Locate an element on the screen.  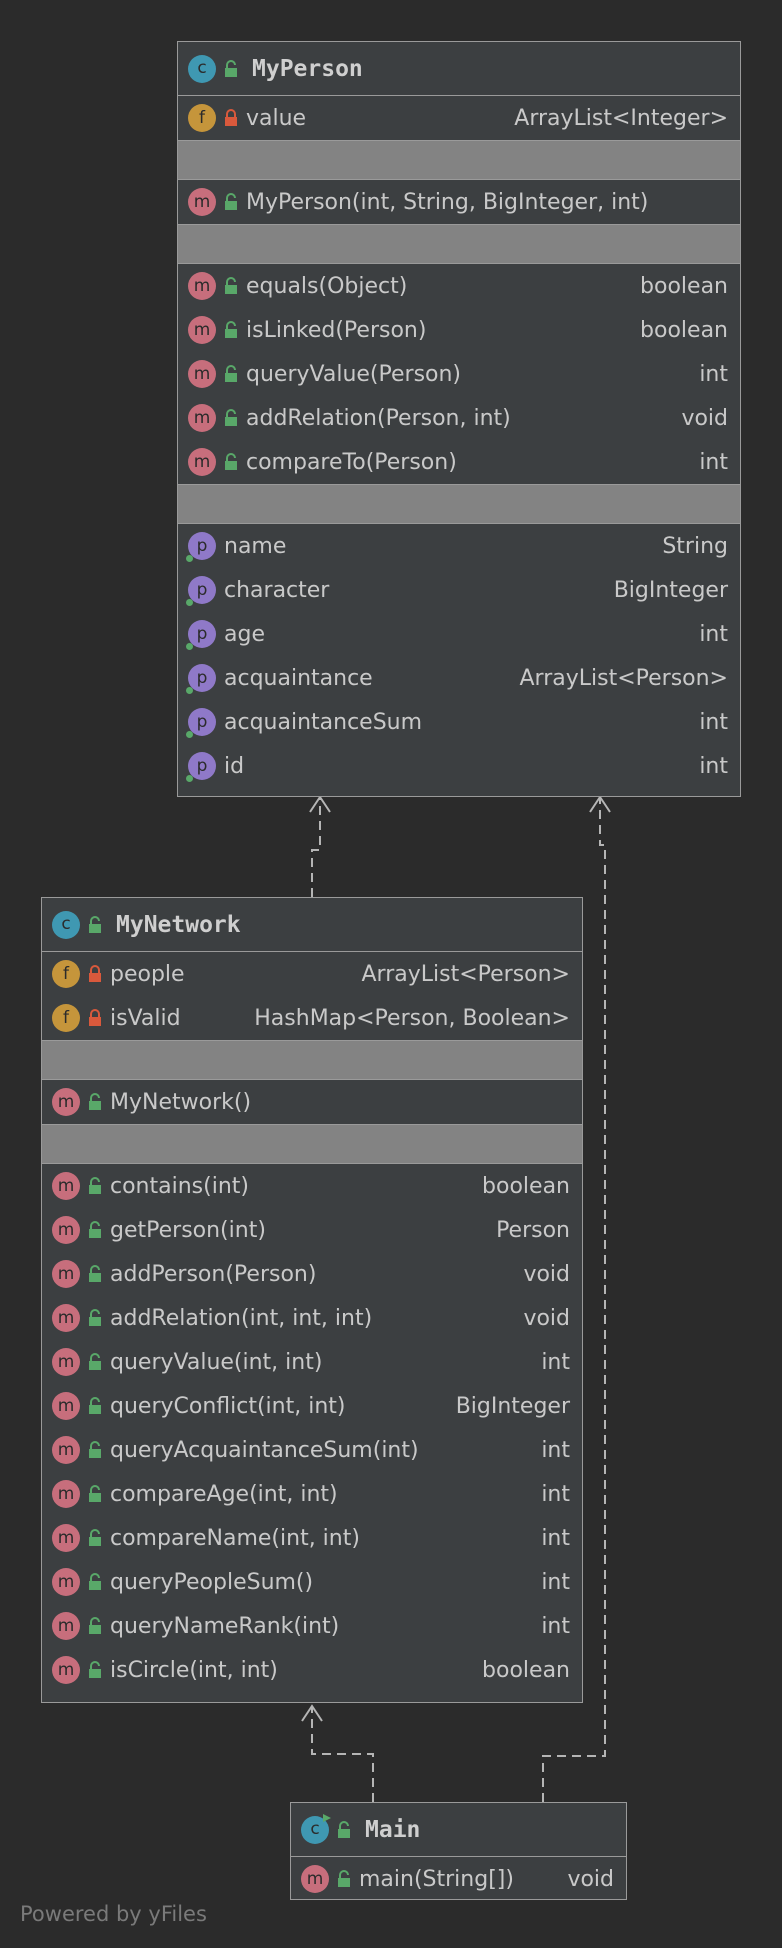
member-name: queryValue(int, int) is located at coordinates (216, 1362).